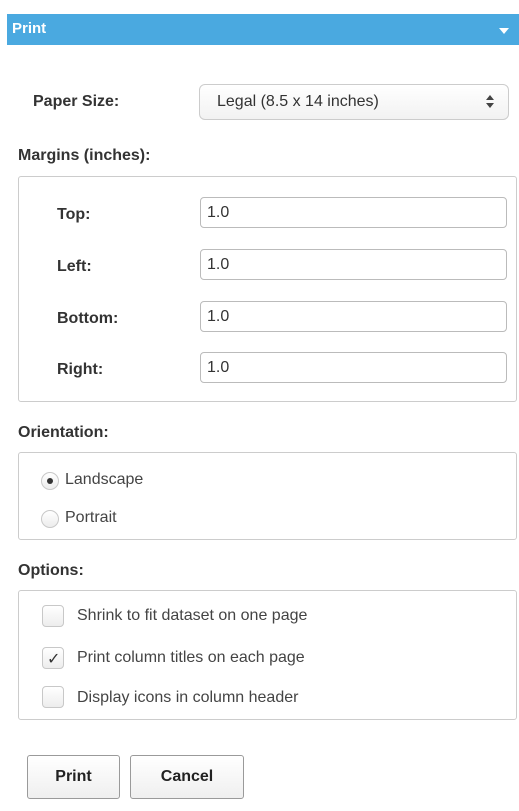  Describe the element at coordinates (490, 102) in the screenshot. I see `select-arrows-icon` at that location.